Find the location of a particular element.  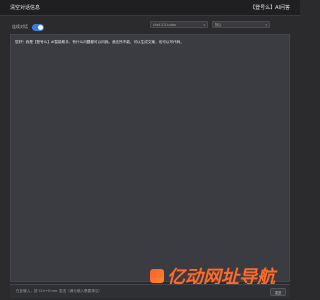

input-bar: 在此输入，按 Ctrl+Enter 发送（满分输入需要清空） 发送 is located at coordinates (150, 291).